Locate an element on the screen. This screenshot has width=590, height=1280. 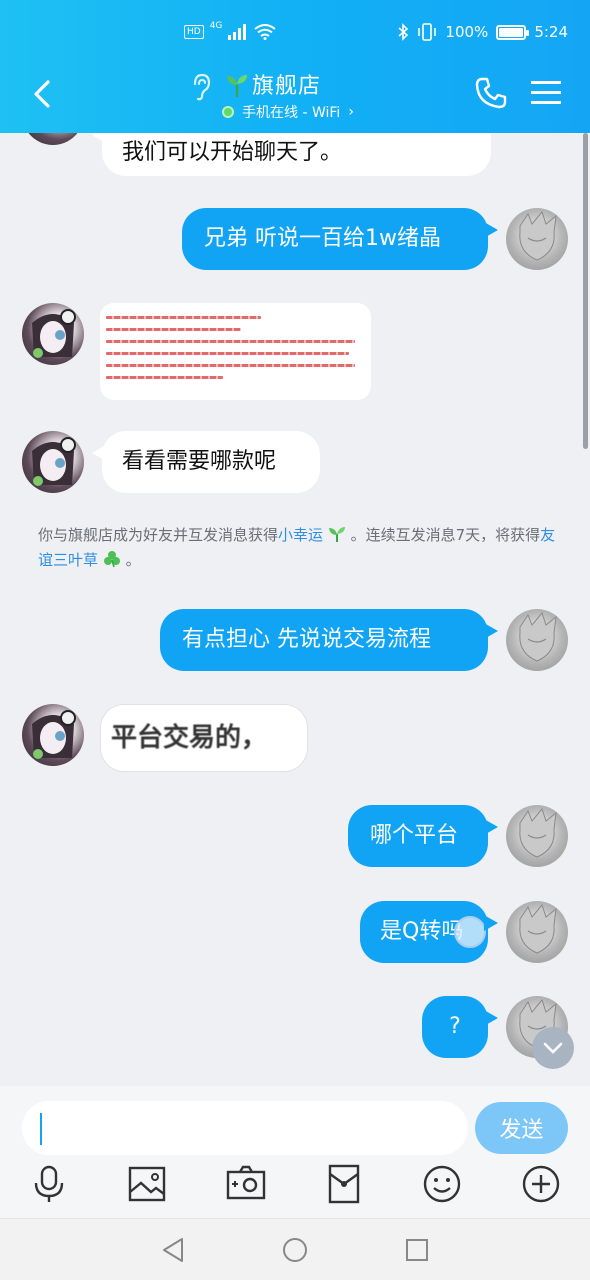
nav-back-icon is located at coordinates (173, 1250).